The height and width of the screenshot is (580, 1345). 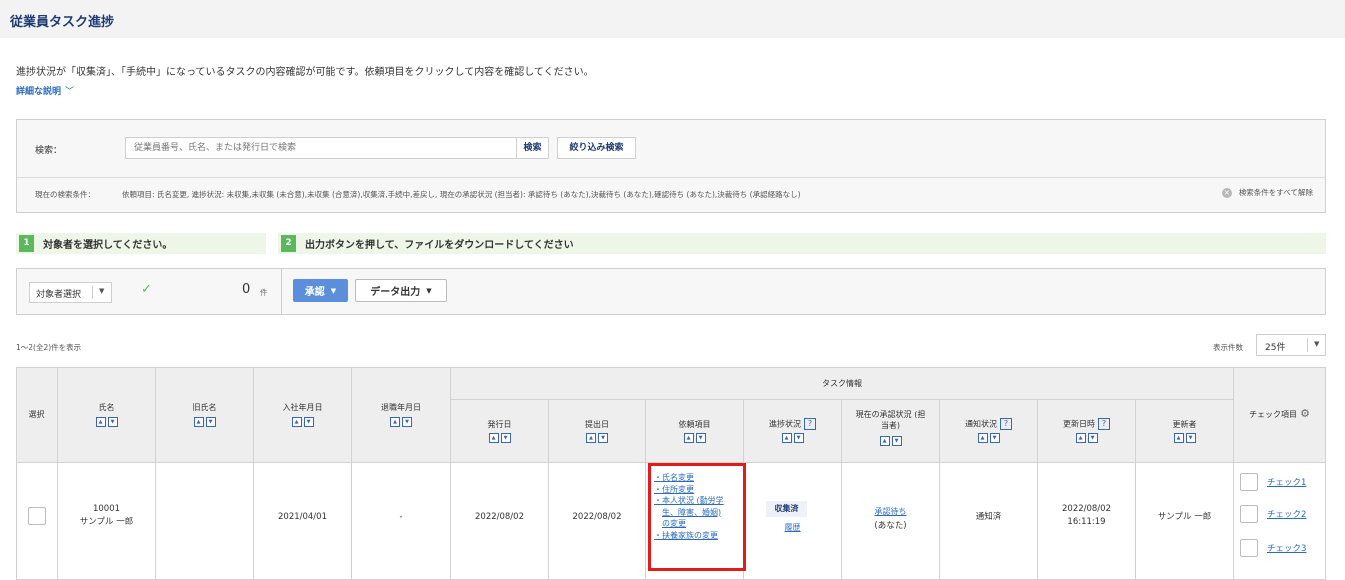 I want to click on select-target-label: 対象者選択, so click(x=59, y=295).